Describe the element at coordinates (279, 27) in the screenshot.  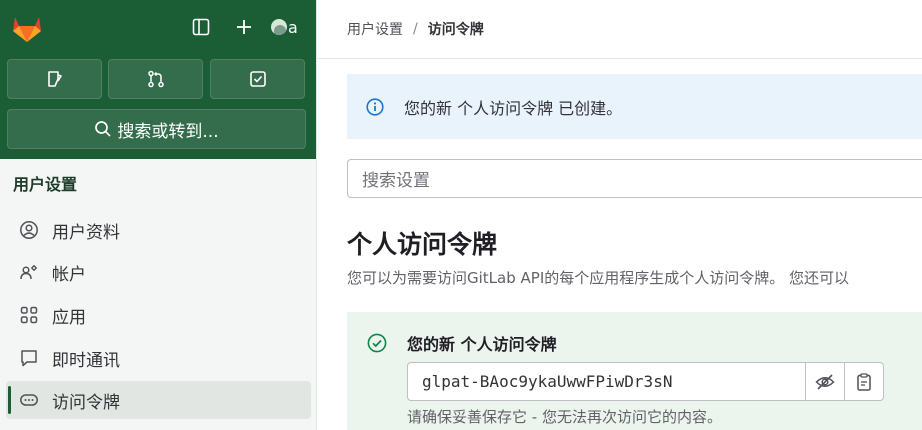
I see `avatar-image-icon` at that location.